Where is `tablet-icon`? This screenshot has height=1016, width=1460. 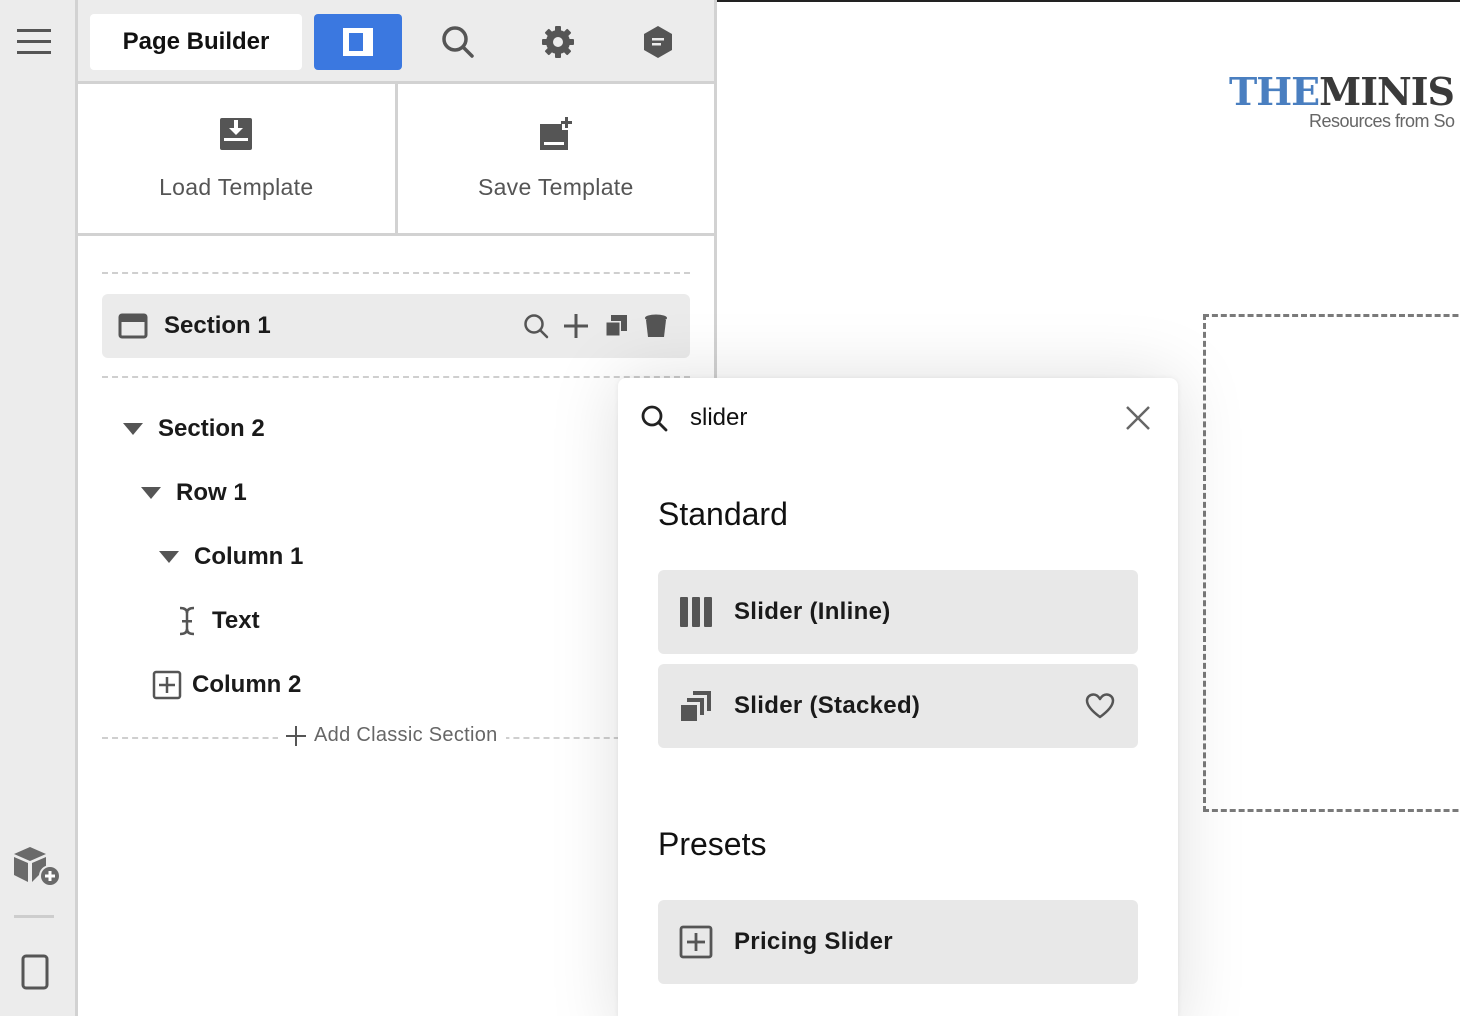 tablet-icon is located at coordinates (35, 972).